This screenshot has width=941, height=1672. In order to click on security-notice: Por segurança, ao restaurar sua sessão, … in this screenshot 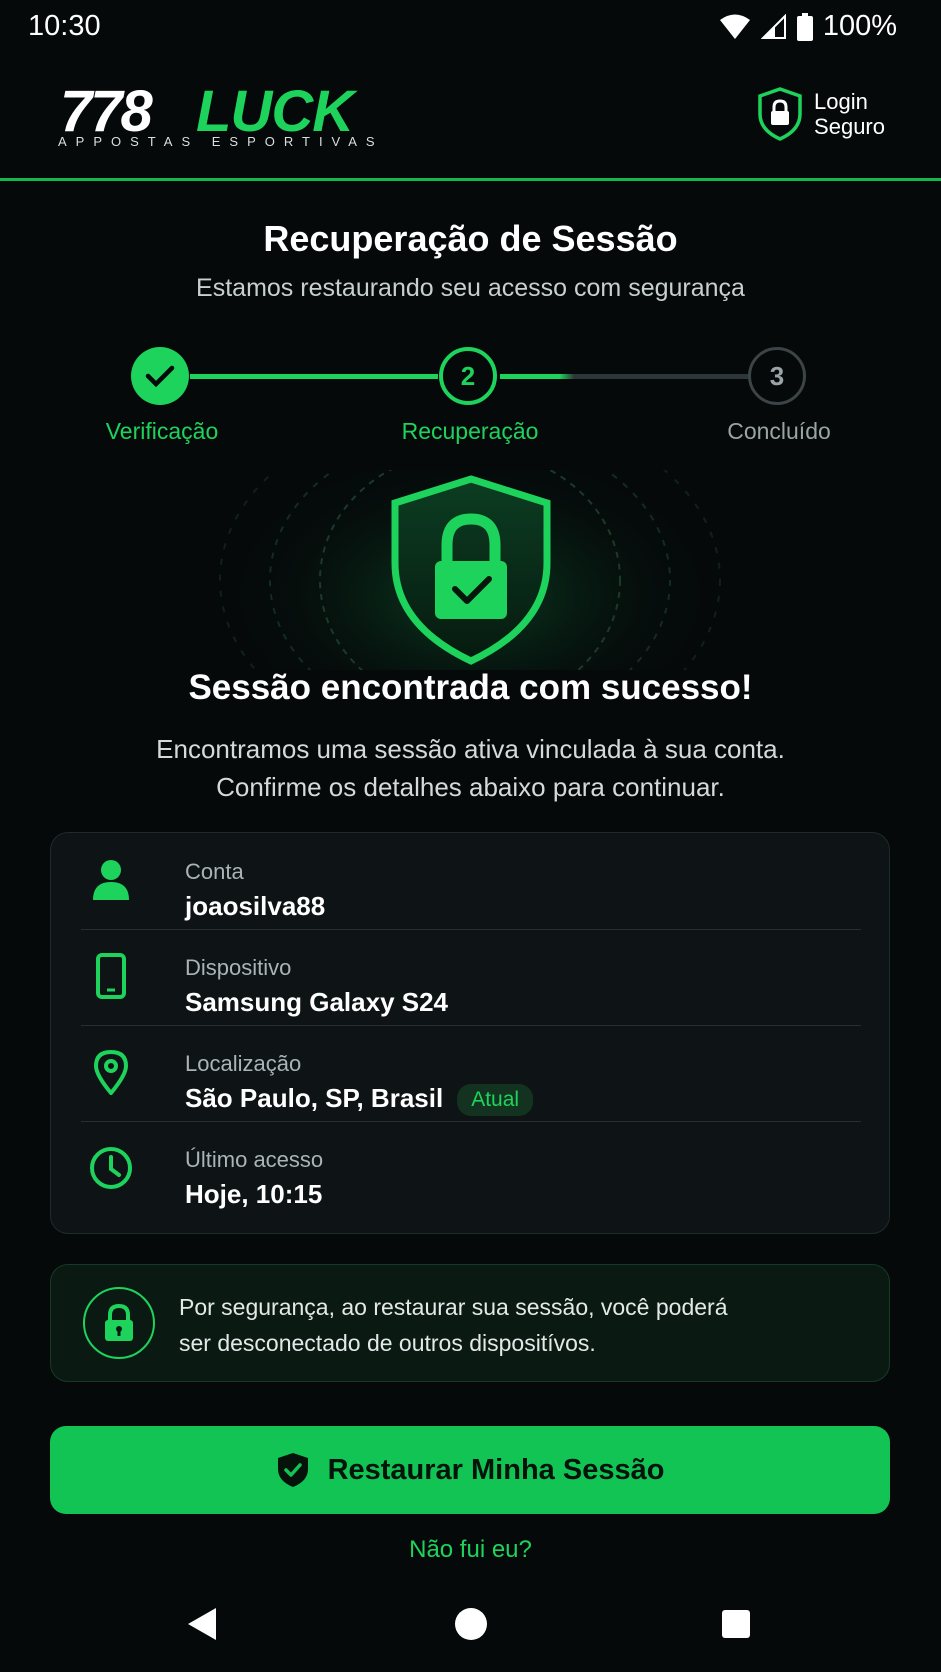, I will do `click(470, 1323)`.